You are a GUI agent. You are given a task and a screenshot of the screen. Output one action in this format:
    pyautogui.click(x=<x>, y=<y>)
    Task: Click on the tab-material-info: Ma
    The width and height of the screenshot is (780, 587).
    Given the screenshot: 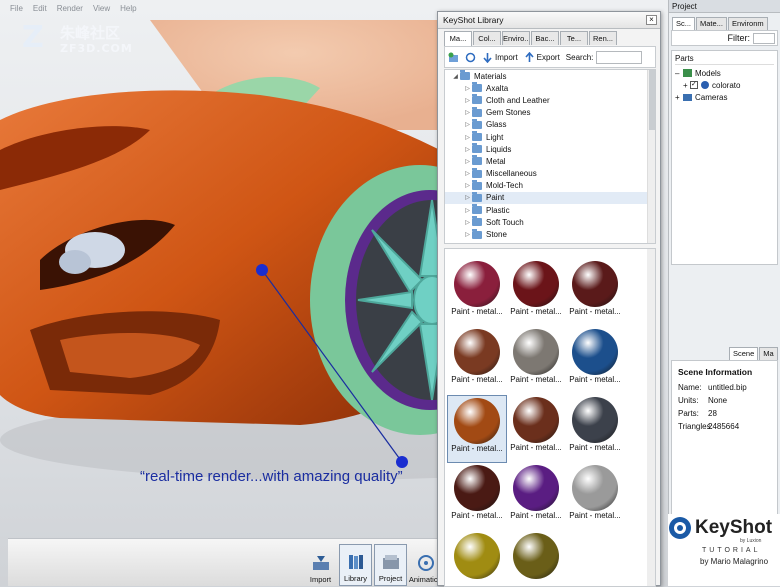 What is the action you would take?
    pyautogui.click(x=768, y=353)
    